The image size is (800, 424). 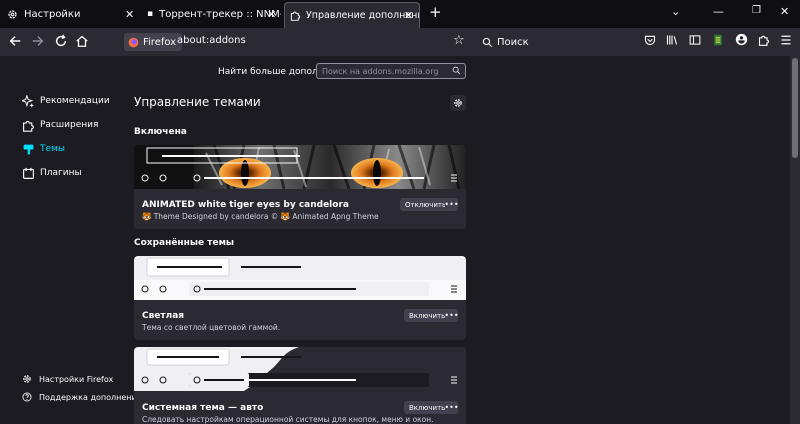 What do you see at coordinates (62, 42) in the screenshot?
I see `reload-button` at bounding box center [62, 42].